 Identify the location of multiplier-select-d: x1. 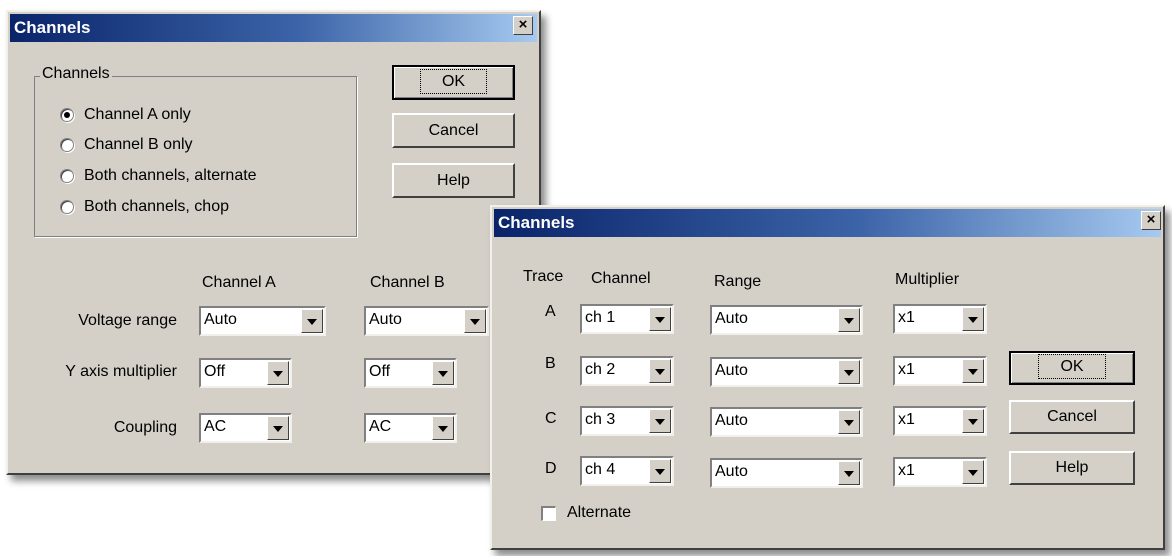
(940, 472).